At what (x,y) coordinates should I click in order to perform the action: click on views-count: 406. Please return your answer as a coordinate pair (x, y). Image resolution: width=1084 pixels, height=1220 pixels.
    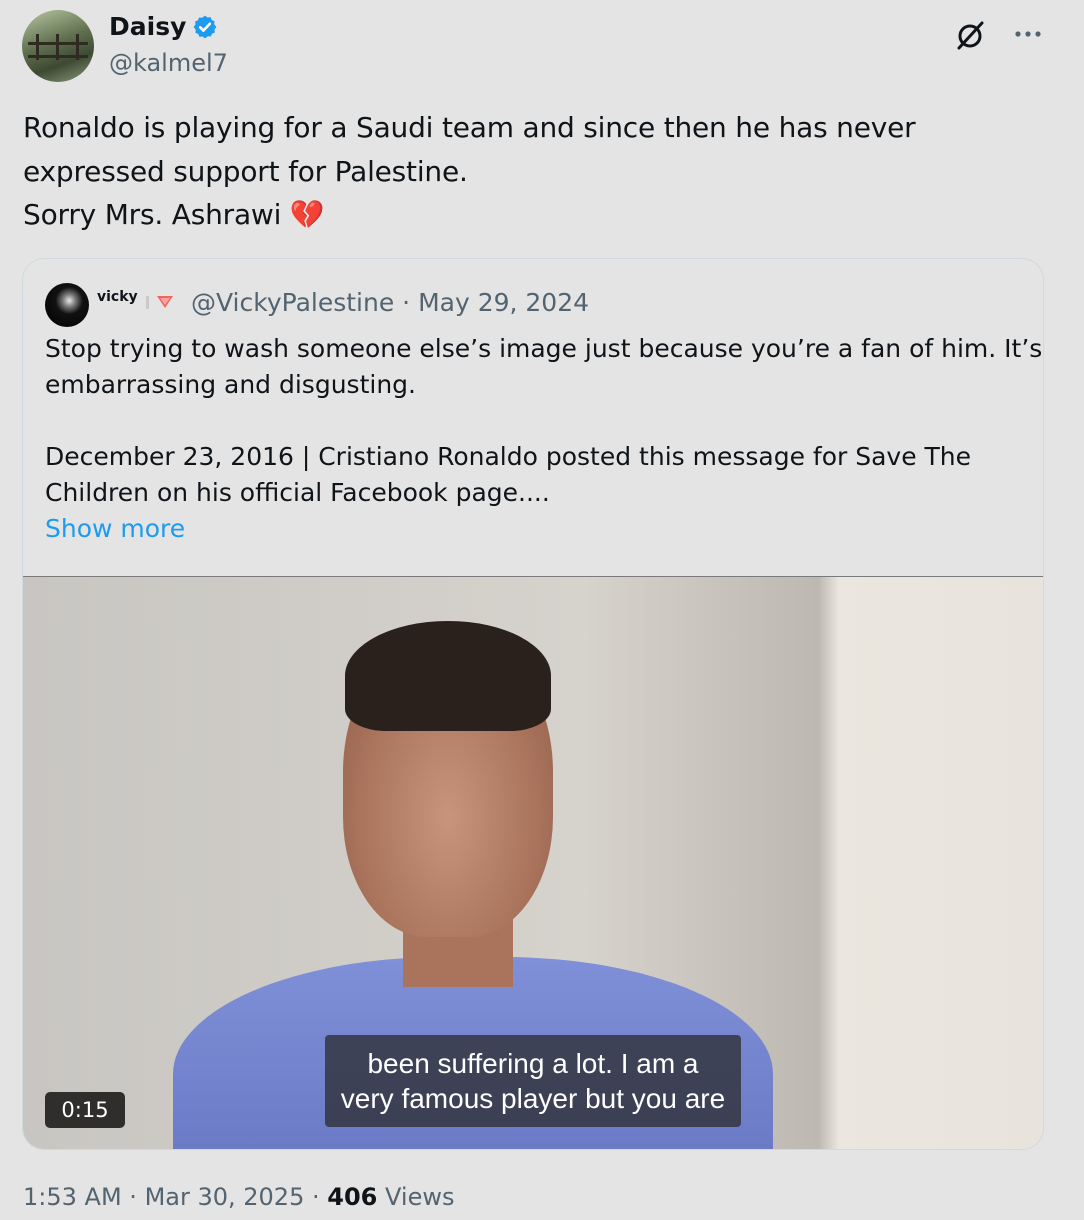
    Looking at the image, I should click on (352, 1197).